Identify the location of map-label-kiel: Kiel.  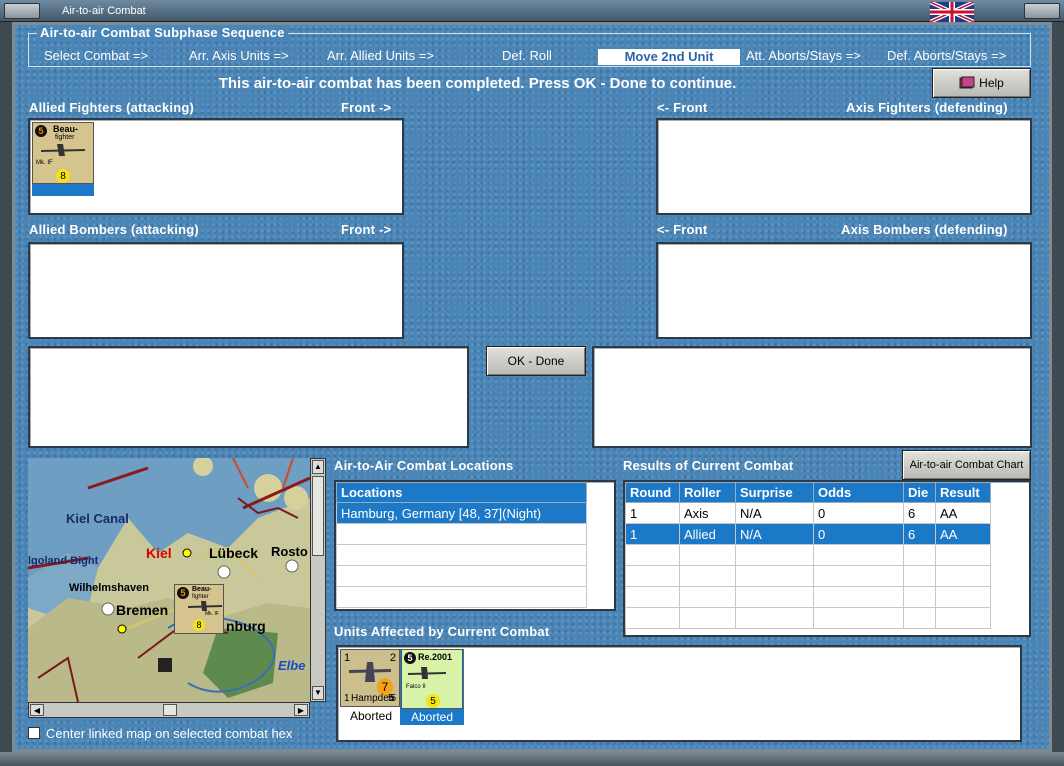
(159, 553).